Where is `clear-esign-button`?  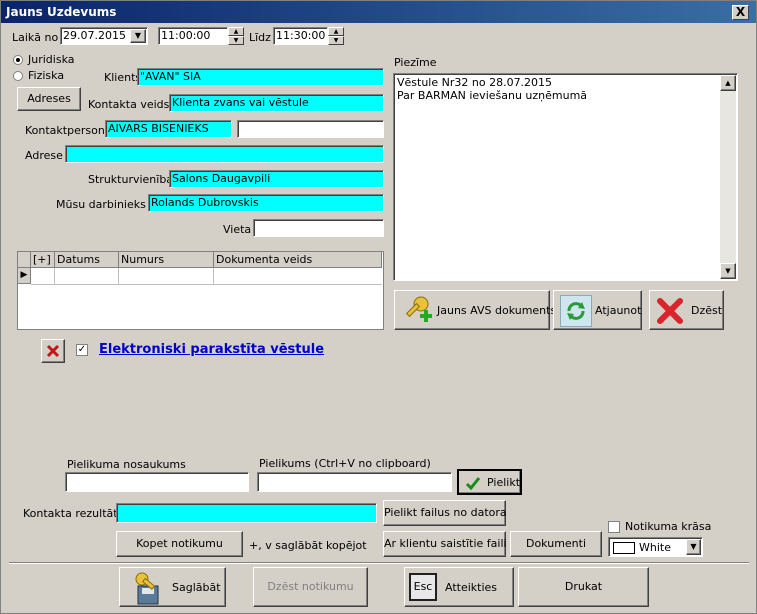 clear-esign-button is located at coordinates (53, 351).